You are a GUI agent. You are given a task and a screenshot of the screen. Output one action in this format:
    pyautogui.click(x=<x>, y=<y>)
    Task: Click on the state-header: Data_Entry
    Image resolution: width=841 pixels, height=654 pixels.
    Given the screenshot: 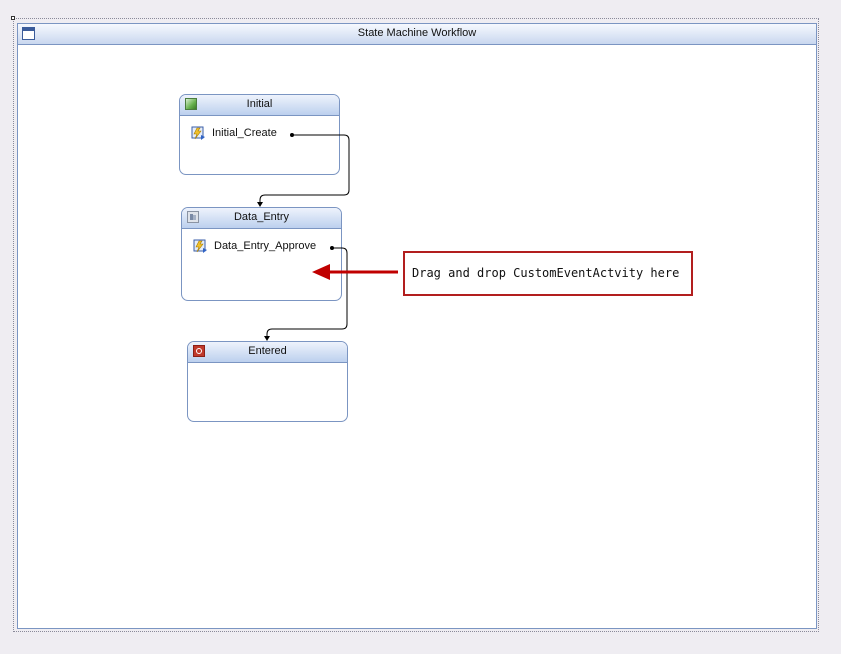 What is the action you would take?
    pyautogui.click(x=261, y=218)
    